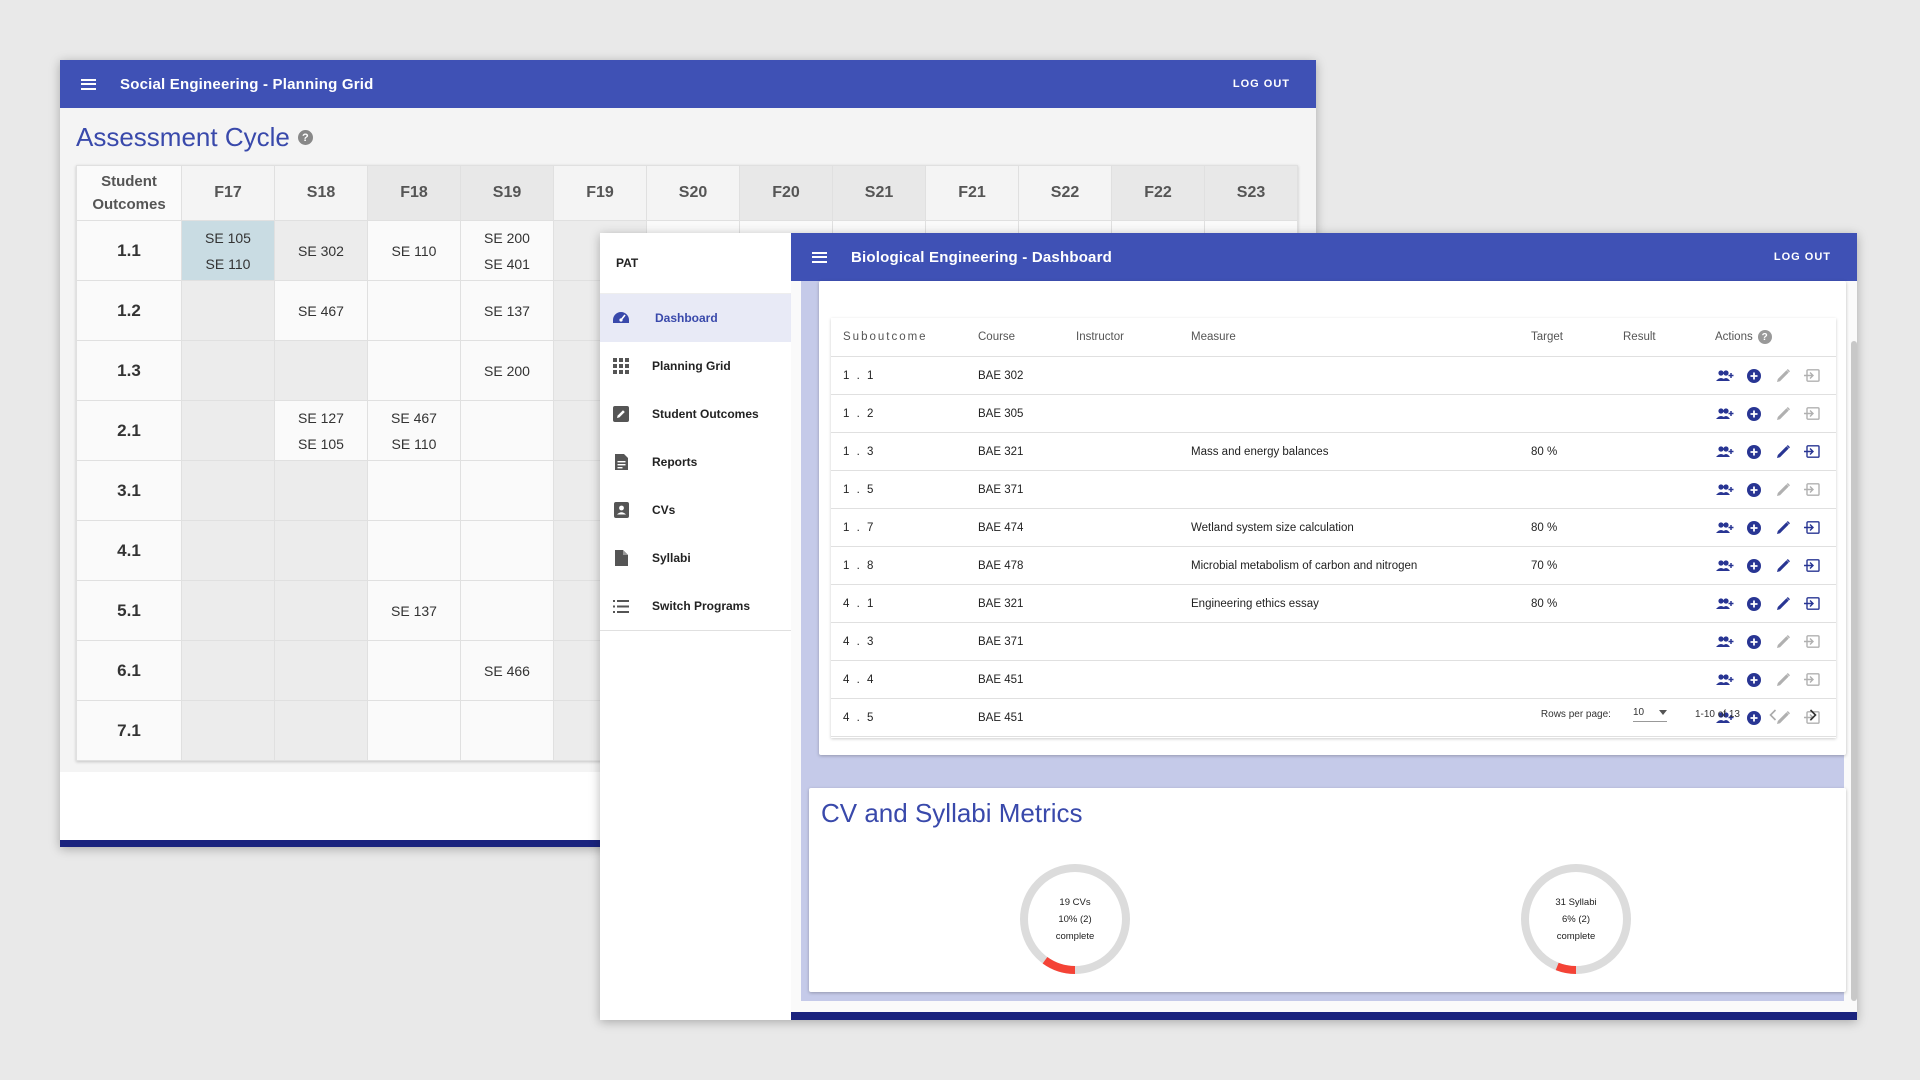  I want to click on nav-item-dashboard: Dashboard, so click(695, 318).